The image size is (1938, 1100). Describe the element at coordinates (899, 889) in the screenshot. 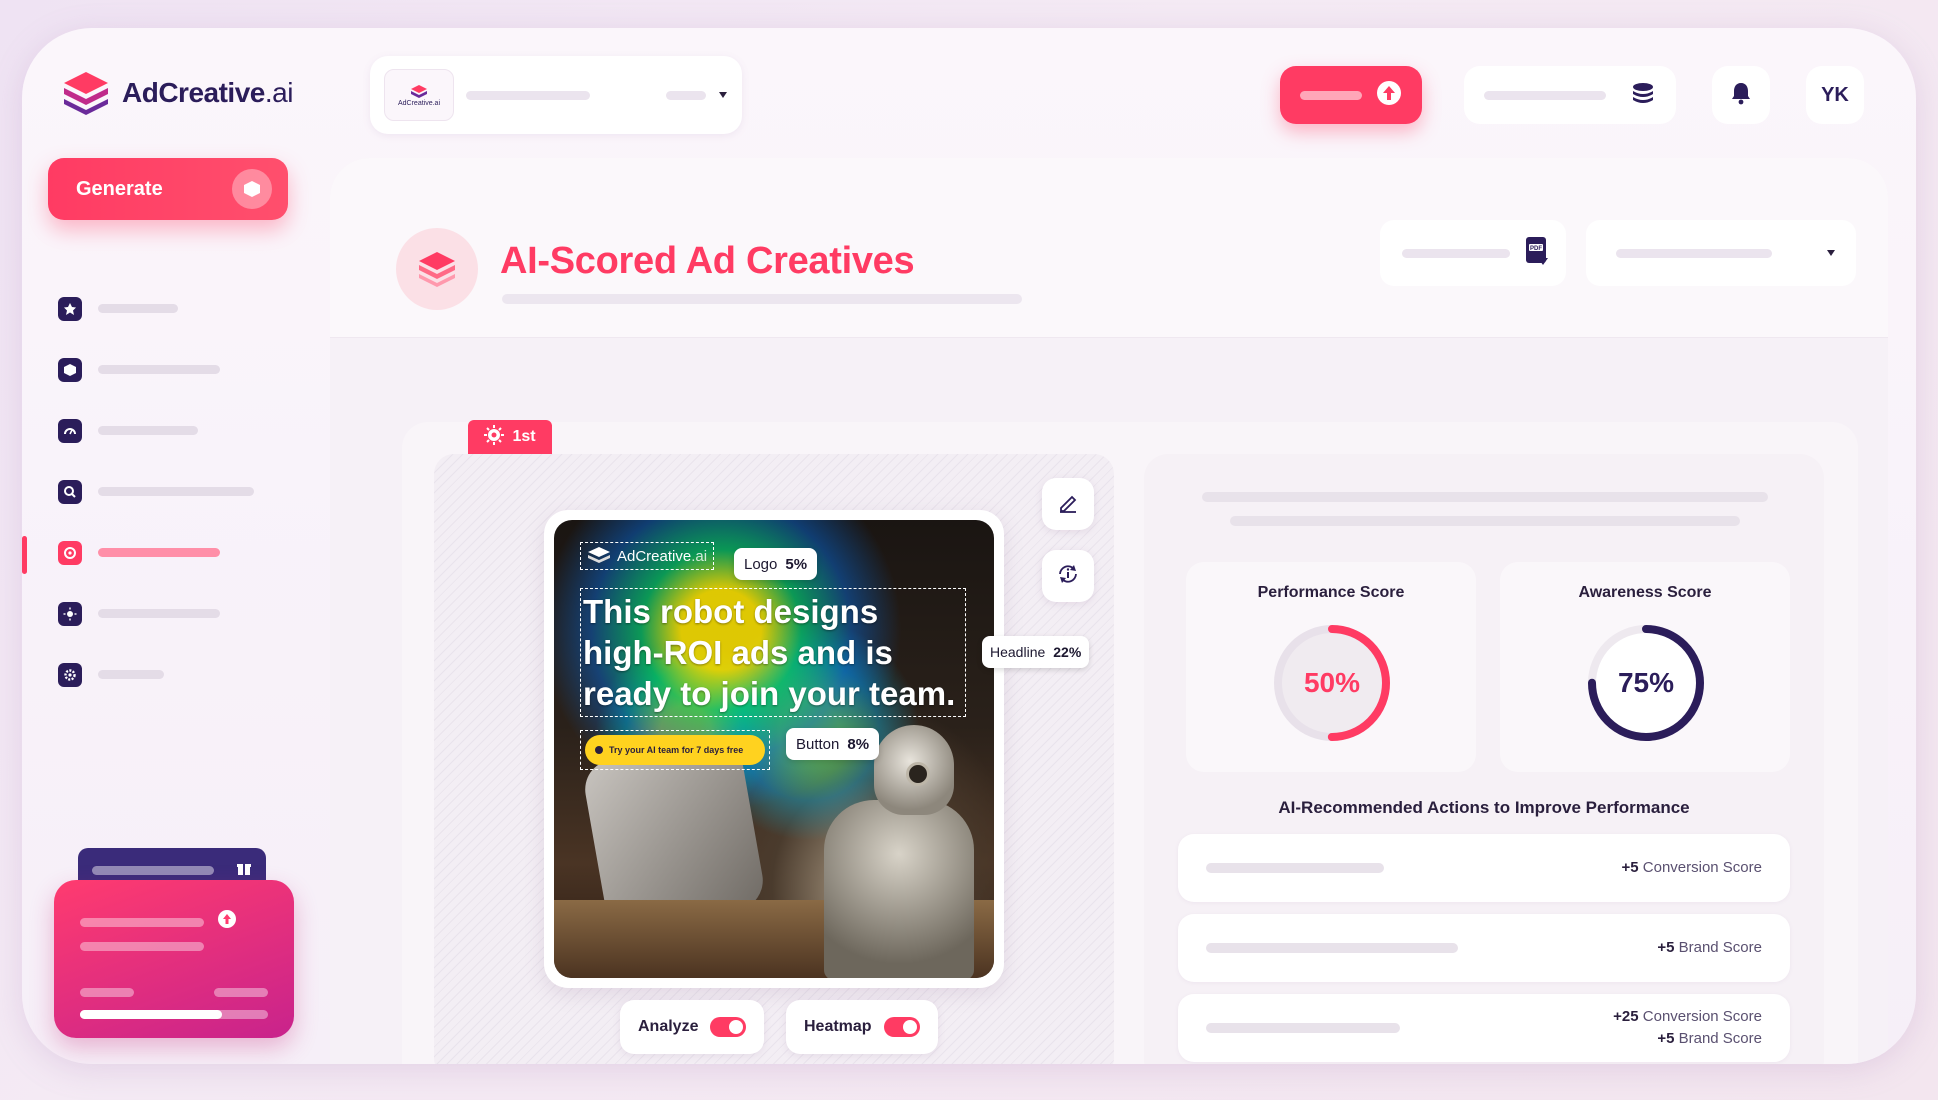

I see `robot-body-shape` at that location.